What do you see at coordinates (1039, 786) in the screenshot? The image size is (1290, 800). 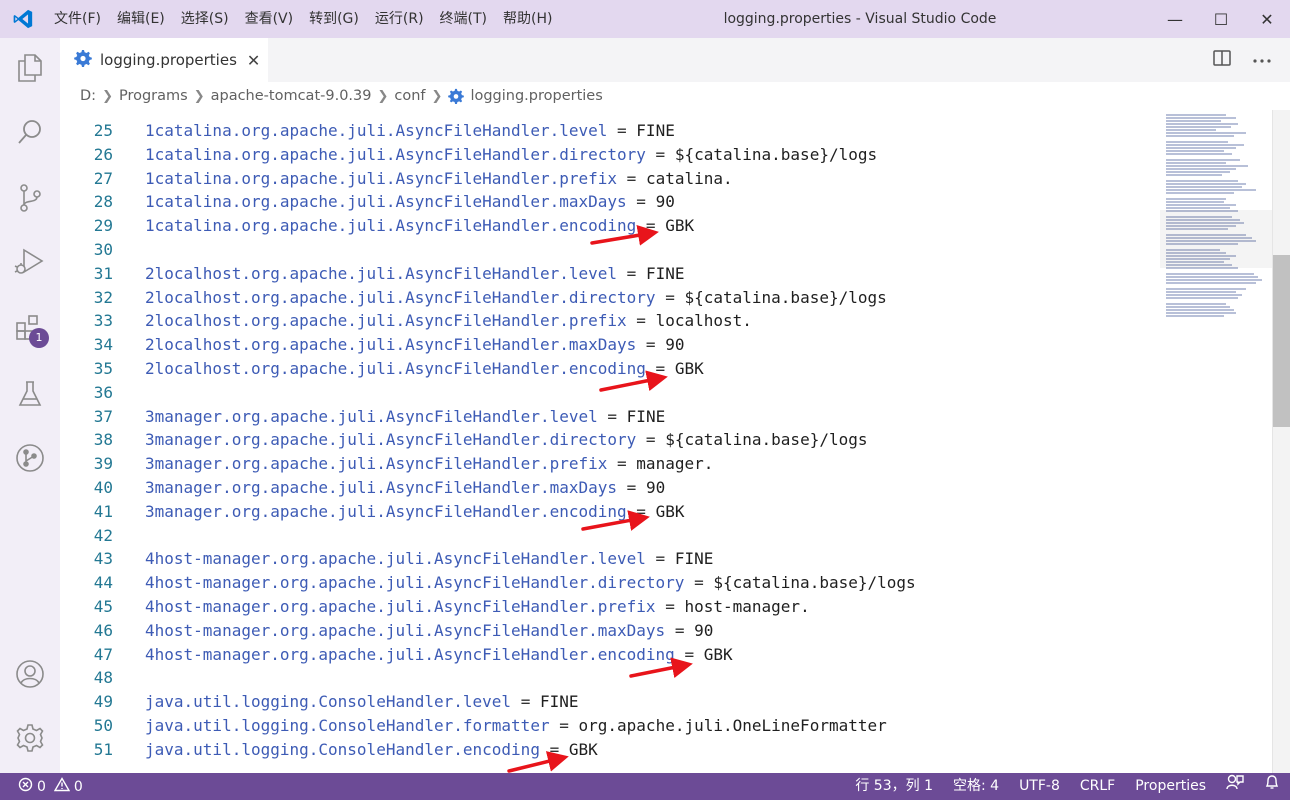 I see `file-encoding: UTF-8` at bounding box center [1039, 786].